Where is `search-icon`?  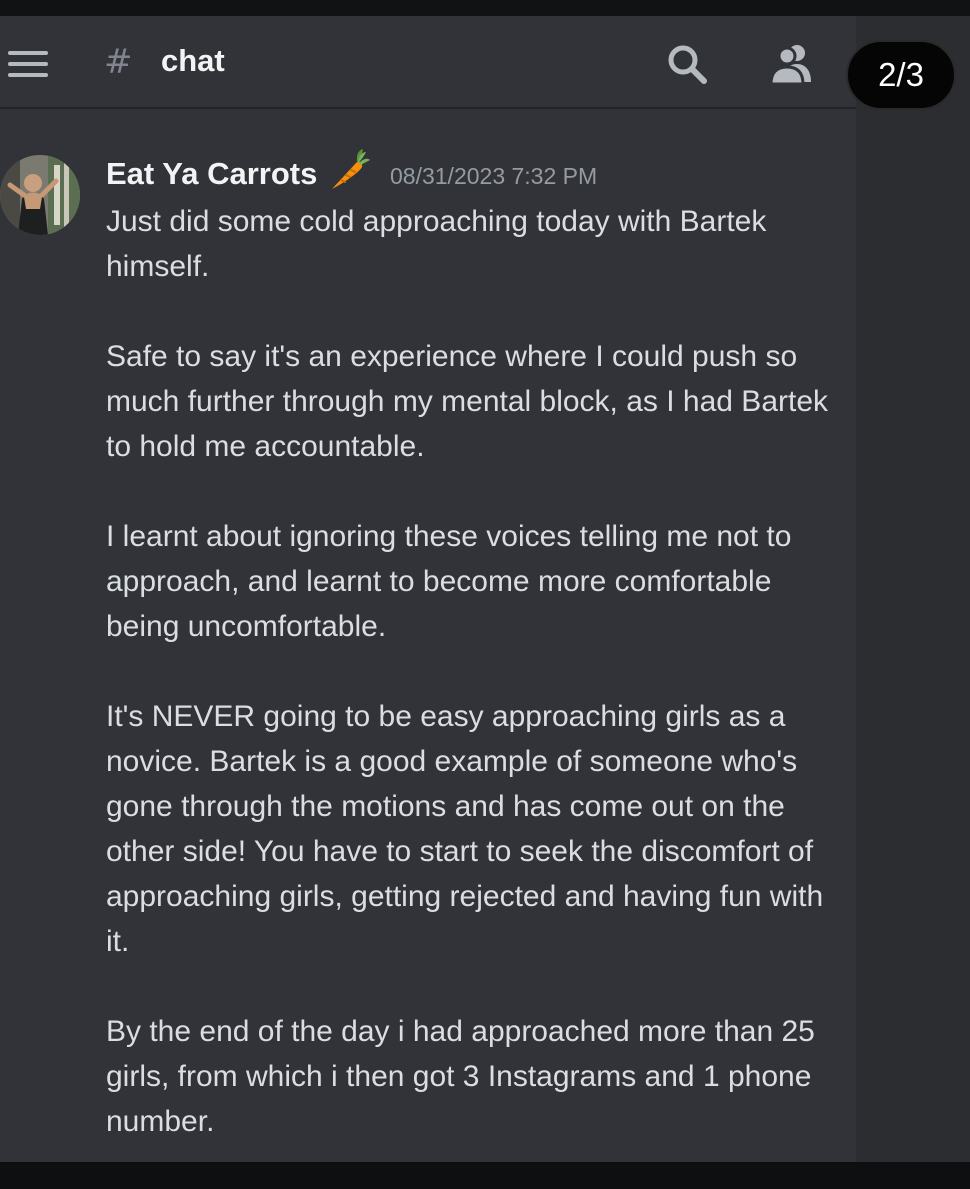 search-icon is located at coordinates (687, 64).